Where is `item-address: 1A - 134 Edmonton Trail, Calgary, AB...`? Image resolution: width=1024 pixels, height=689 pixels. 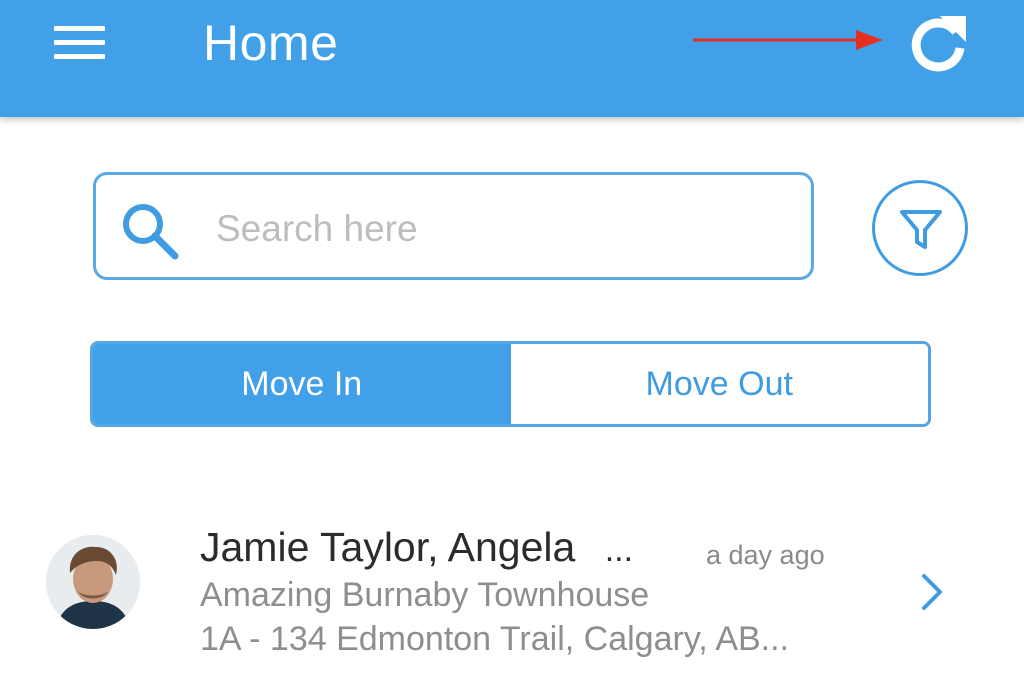
item-address: 1A - 134 Edmonton Trail, Calgary, AB... is located at coordinates (495, 639).